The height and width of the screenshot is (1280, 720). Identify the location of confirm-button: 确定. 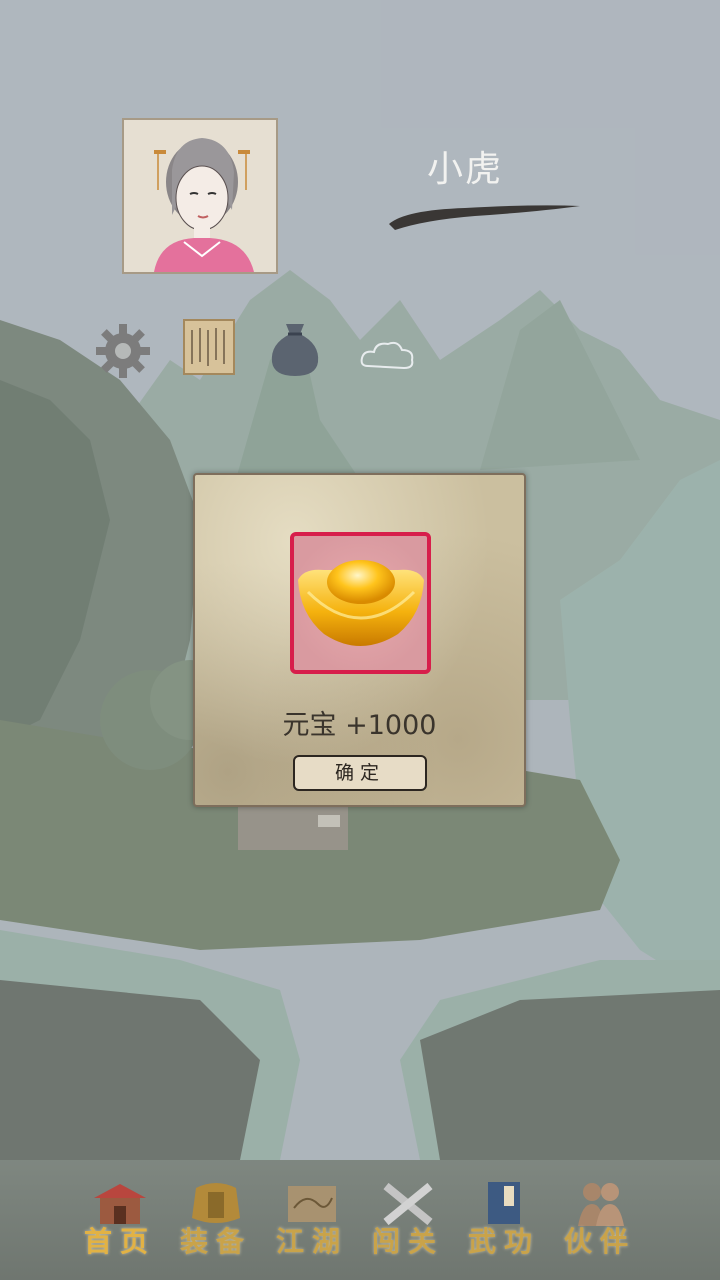
(360, 773).